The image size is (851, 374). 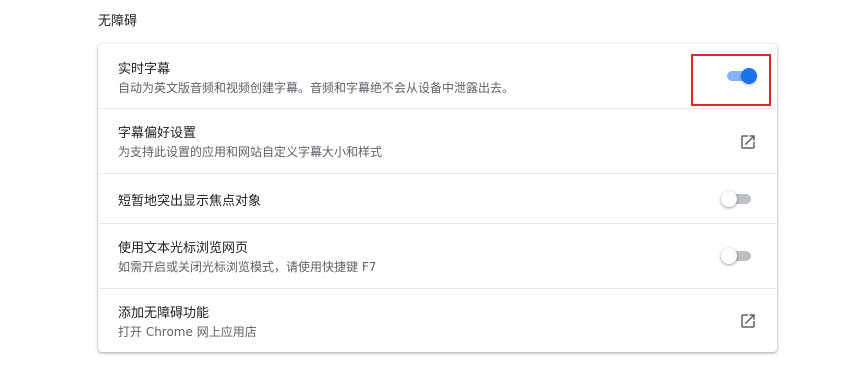 What do you see at coordinates (190, 201) in the screenshot?
I see `setting-title-focus-highlight: 短暂地突出显示焦点对象` at bounding box center [190, 201].